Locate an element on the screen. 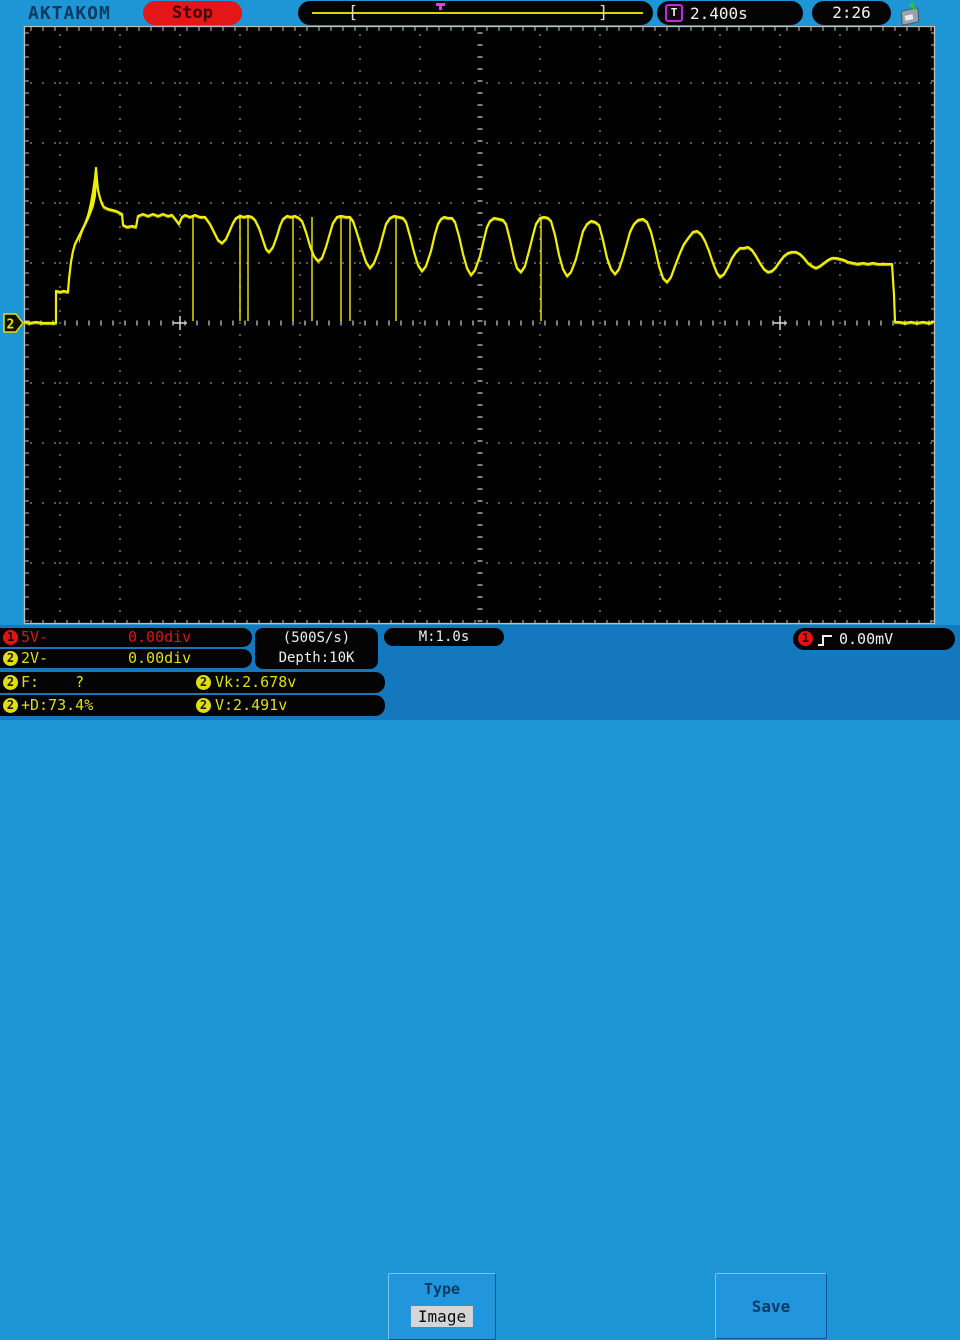  ch2-ground-marker is located at coordinates (13, 323).